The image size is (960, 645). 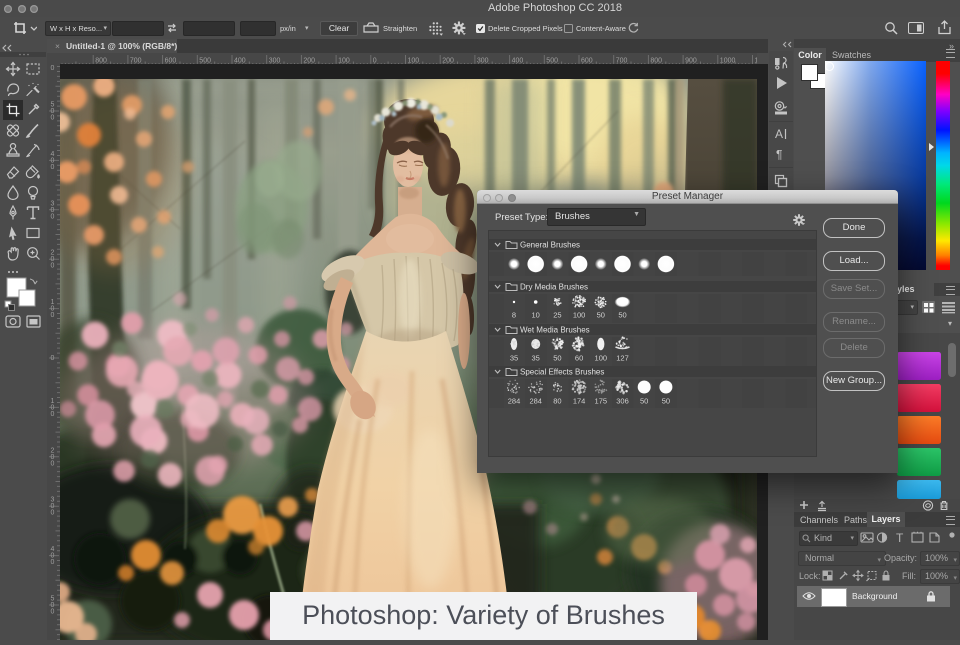 What do you see at coordinates (550, 245) in the screenshot?
I see `svg-text: General Brushes` at bounding box center [550, 245].